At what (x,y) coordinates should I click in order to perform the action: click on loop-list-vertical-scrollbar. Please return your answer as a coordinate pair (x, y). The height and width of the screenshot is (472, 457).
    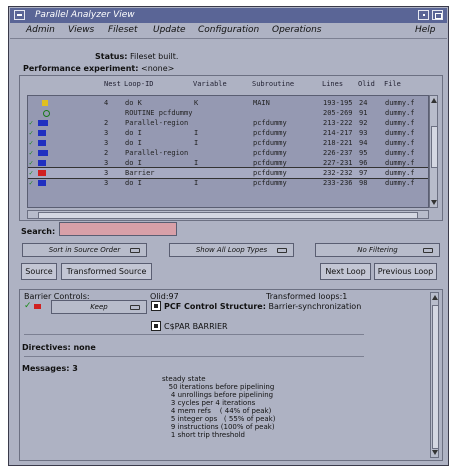
    Looking at the image, I should click on (433, 151).